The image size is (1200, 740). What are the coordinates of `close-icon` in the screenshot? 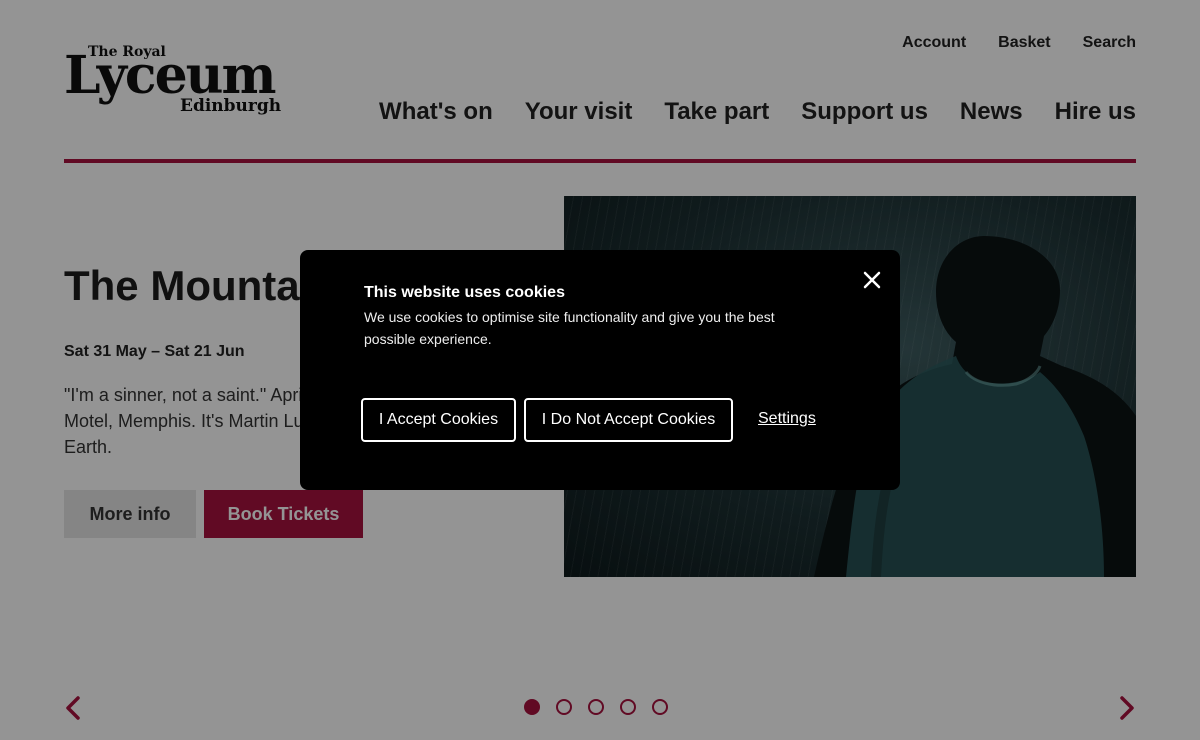 It's located at (872, 280).